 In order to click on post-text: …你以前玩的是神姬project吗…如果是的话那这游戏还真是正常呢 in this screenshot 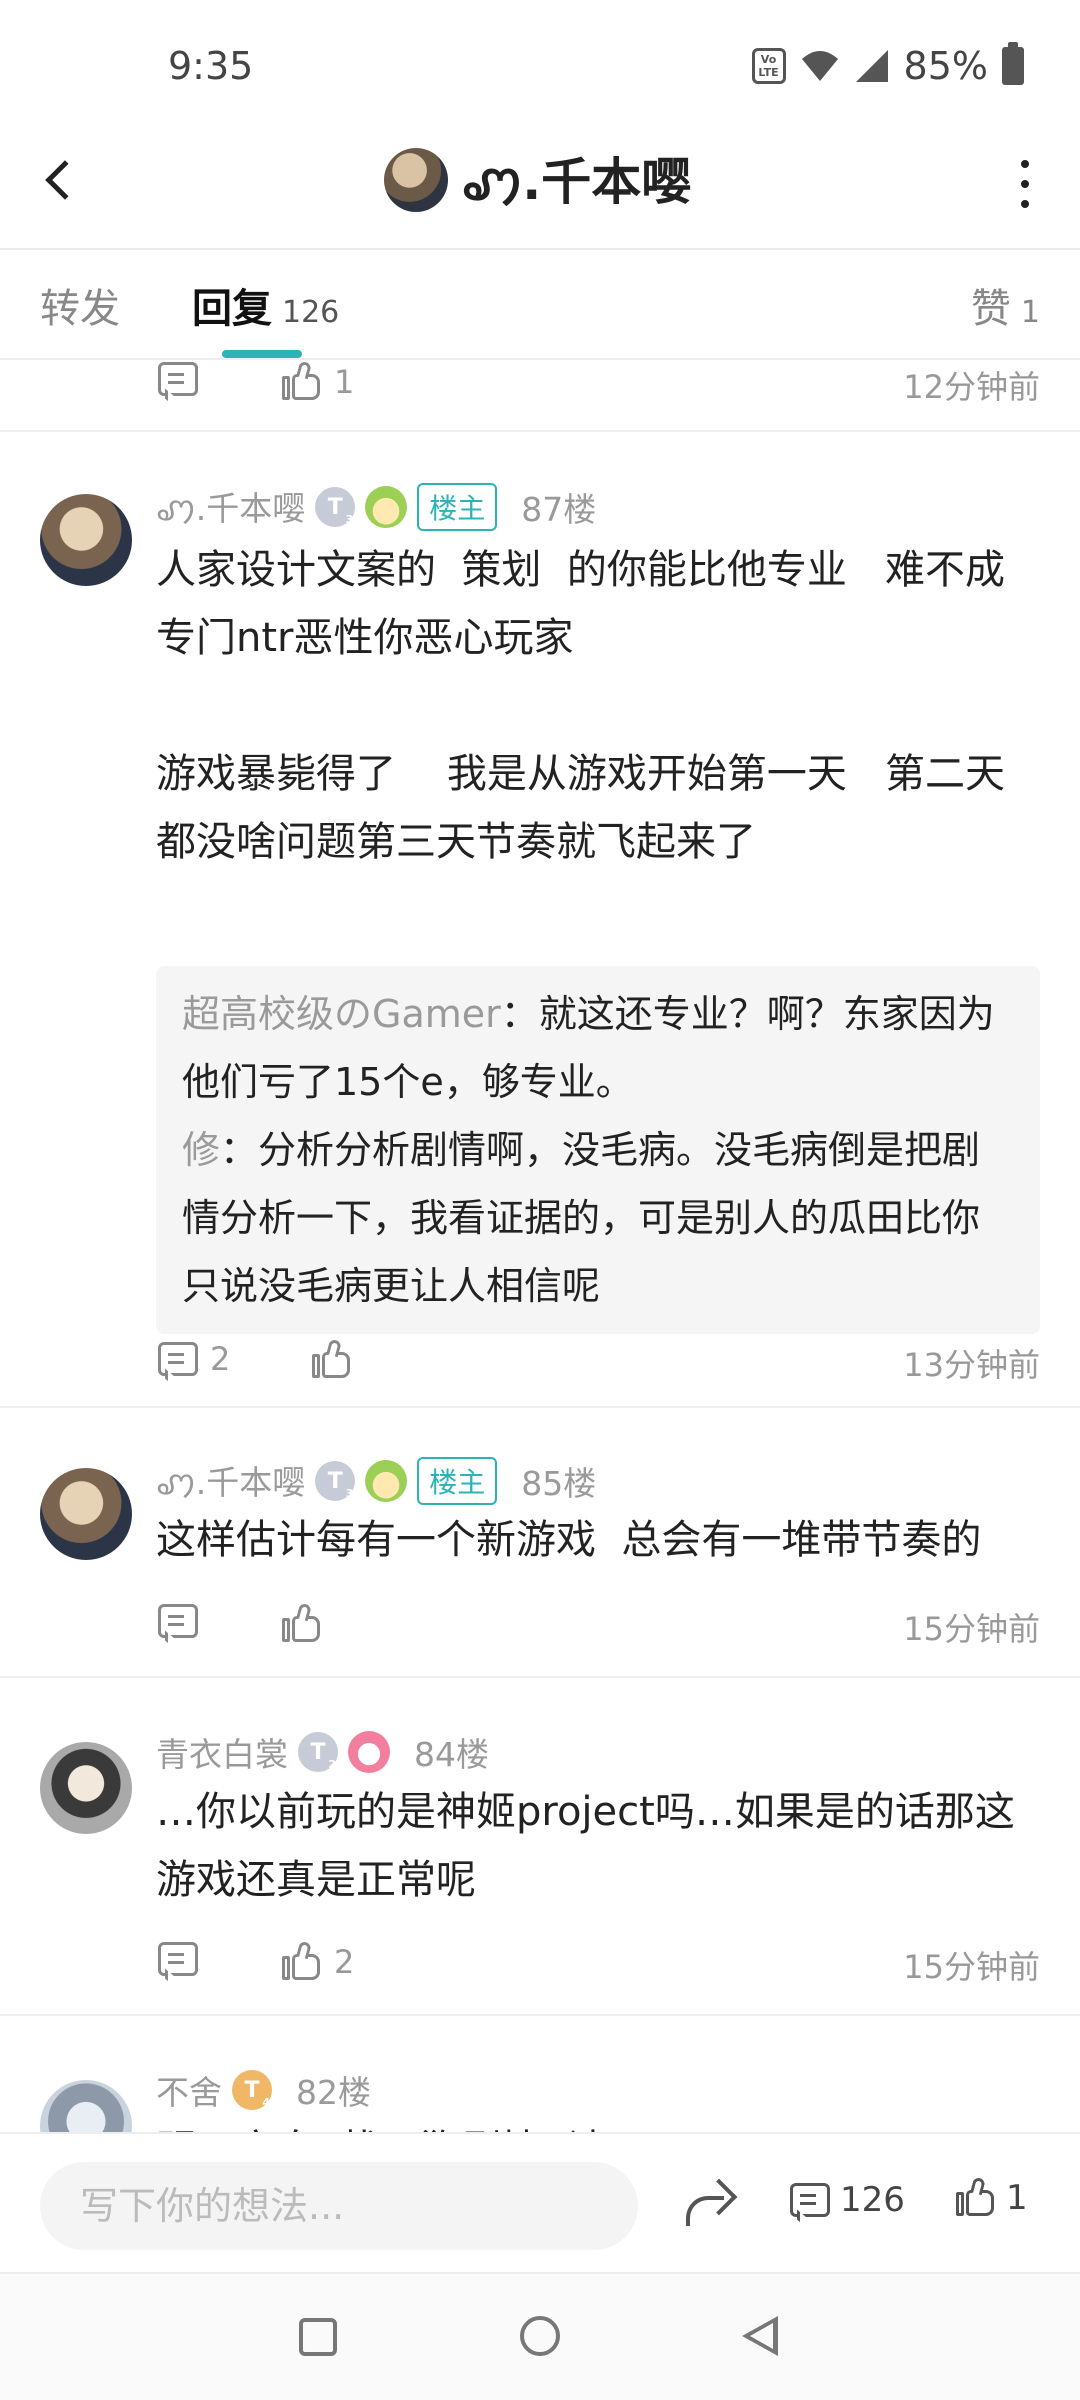, I will do `click(585, 1846)`.